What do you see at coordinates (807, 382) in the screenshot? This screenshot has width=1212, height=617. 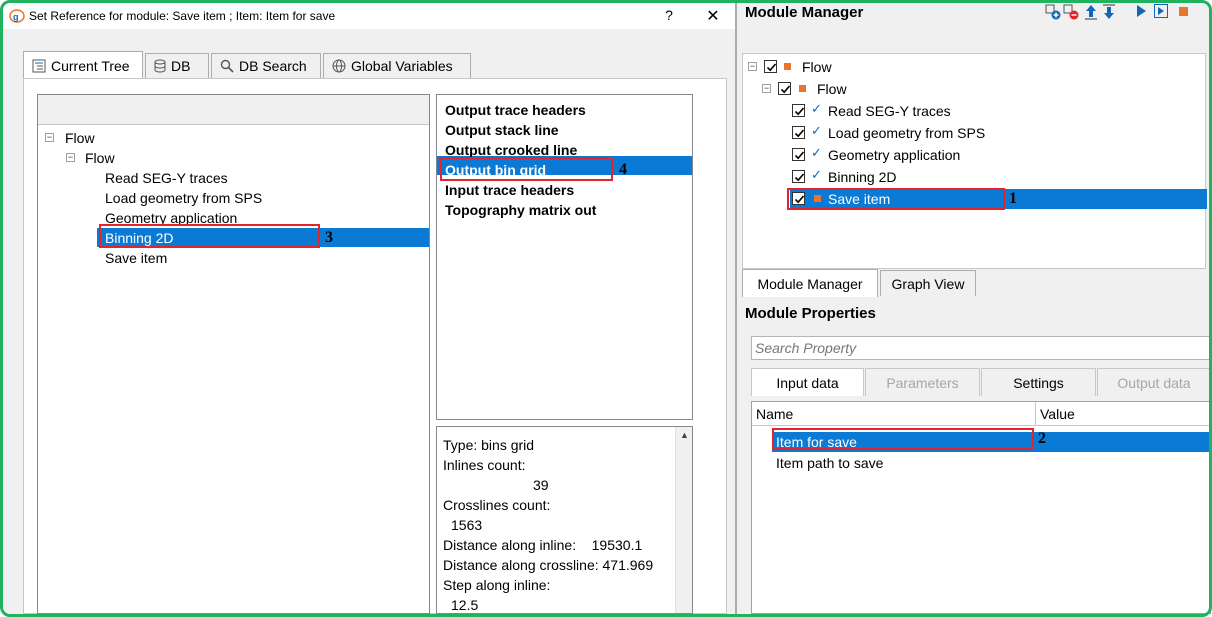 I see `tab-input-data: Input data` at bounding box center [807, 382].